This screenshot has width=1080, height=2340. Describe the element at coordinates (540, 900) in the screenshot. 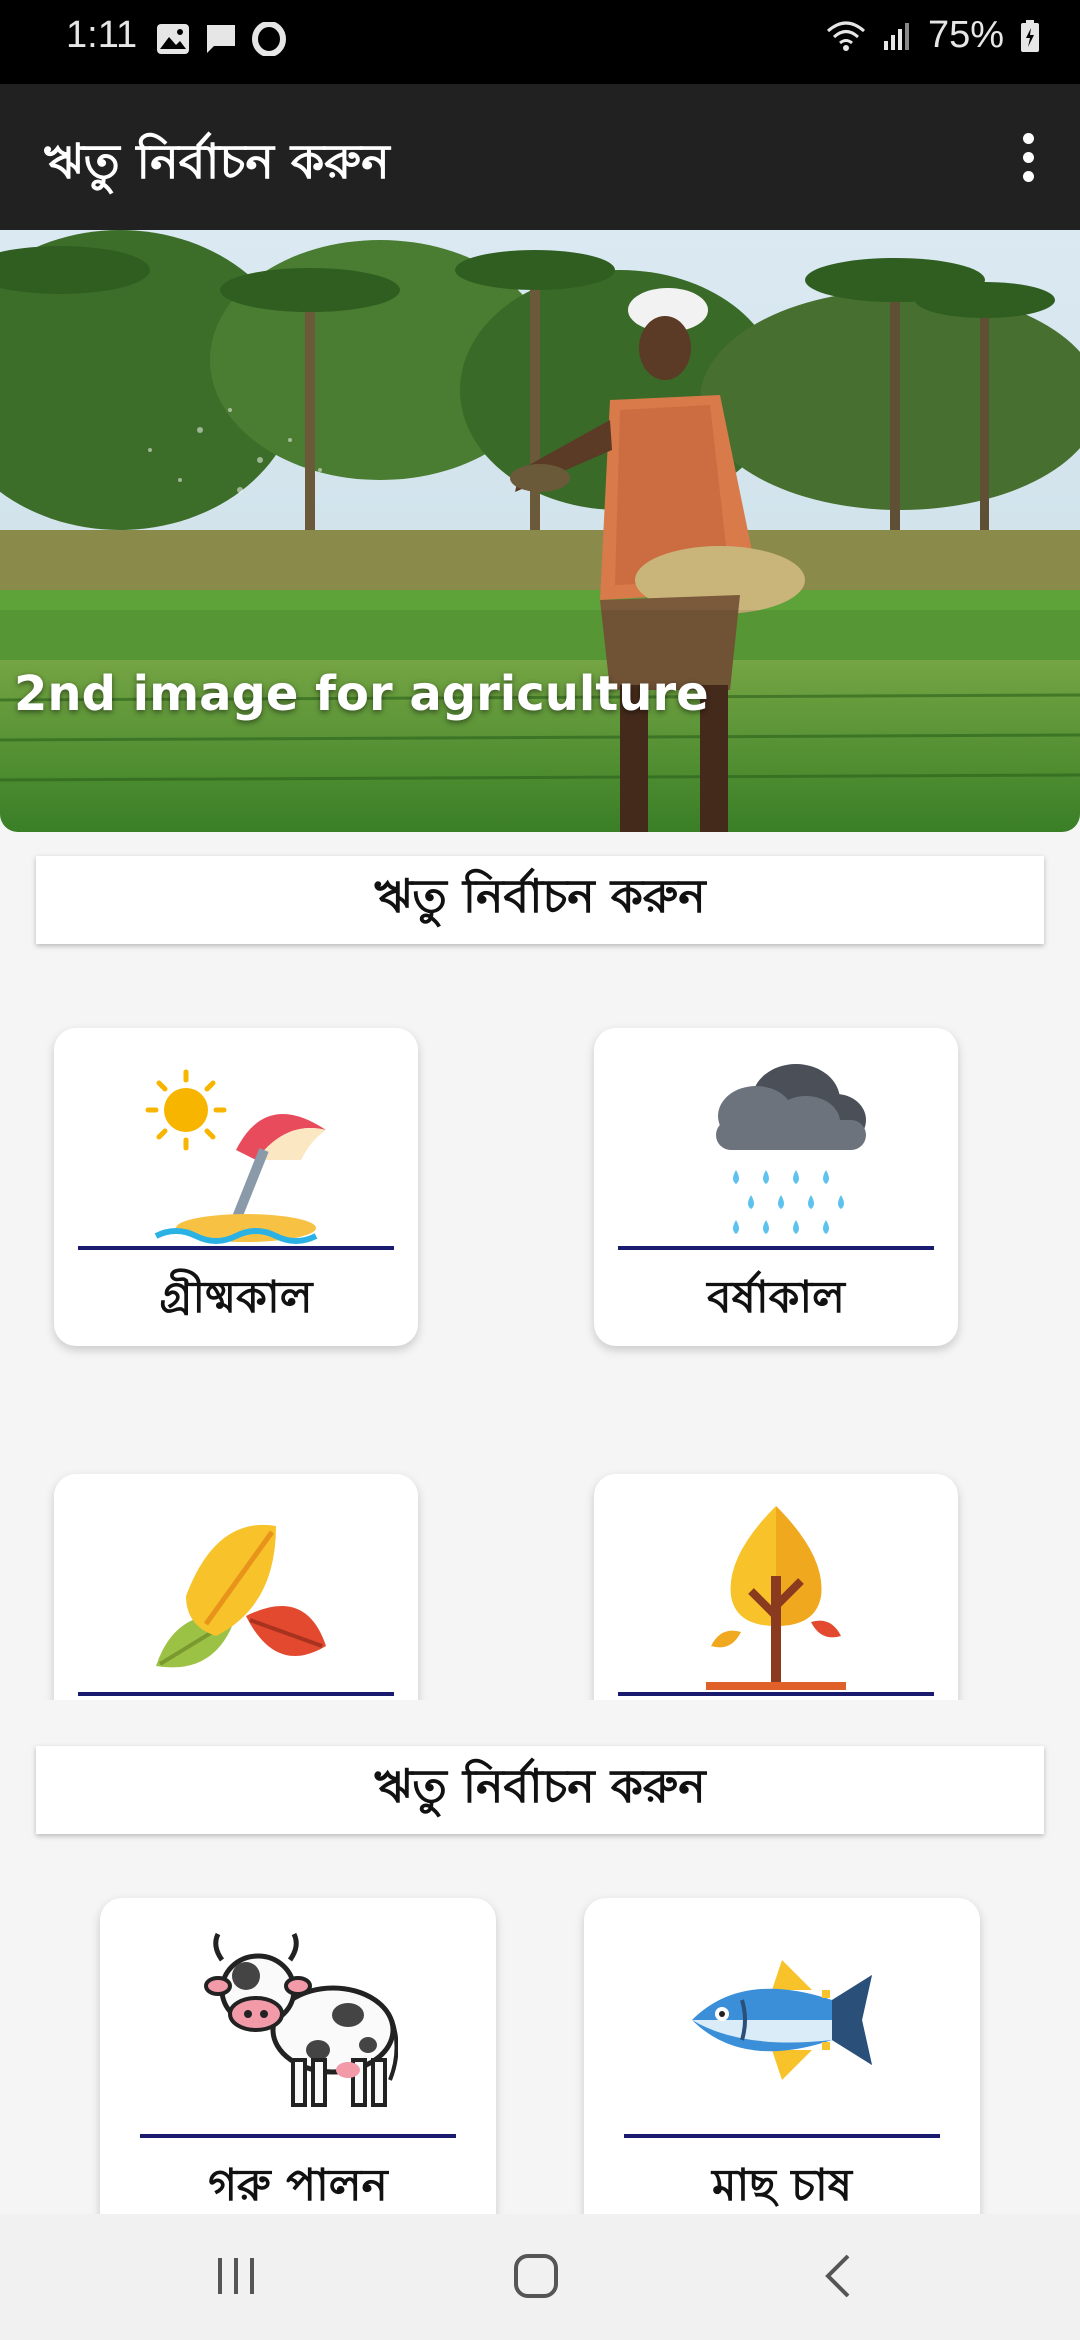

I see `season-section-header: ঋতু নির্বাচন করুন` at that location.